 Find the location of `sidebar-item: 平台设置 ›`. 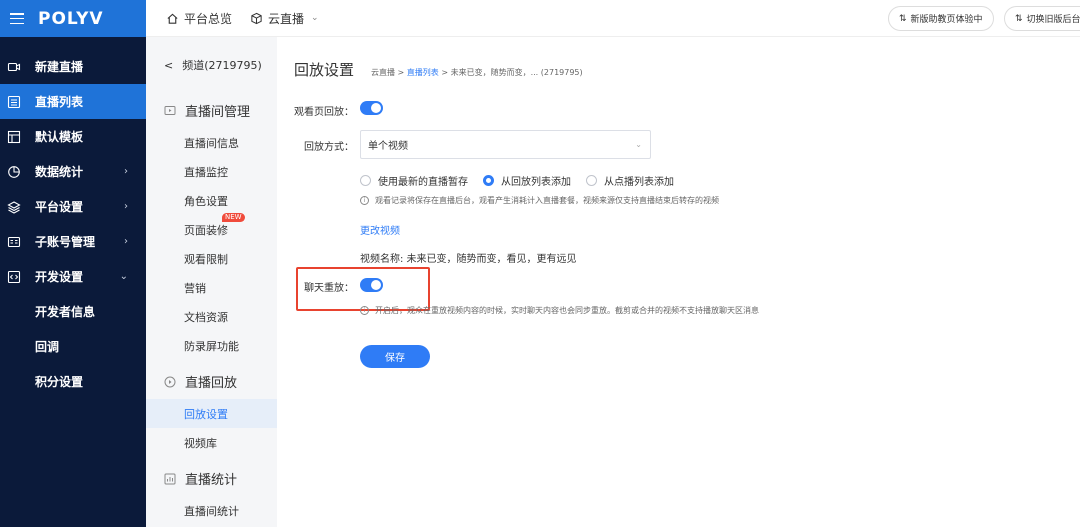

sidebar-item: 平台设置 › is located at coordinates (73, 206).